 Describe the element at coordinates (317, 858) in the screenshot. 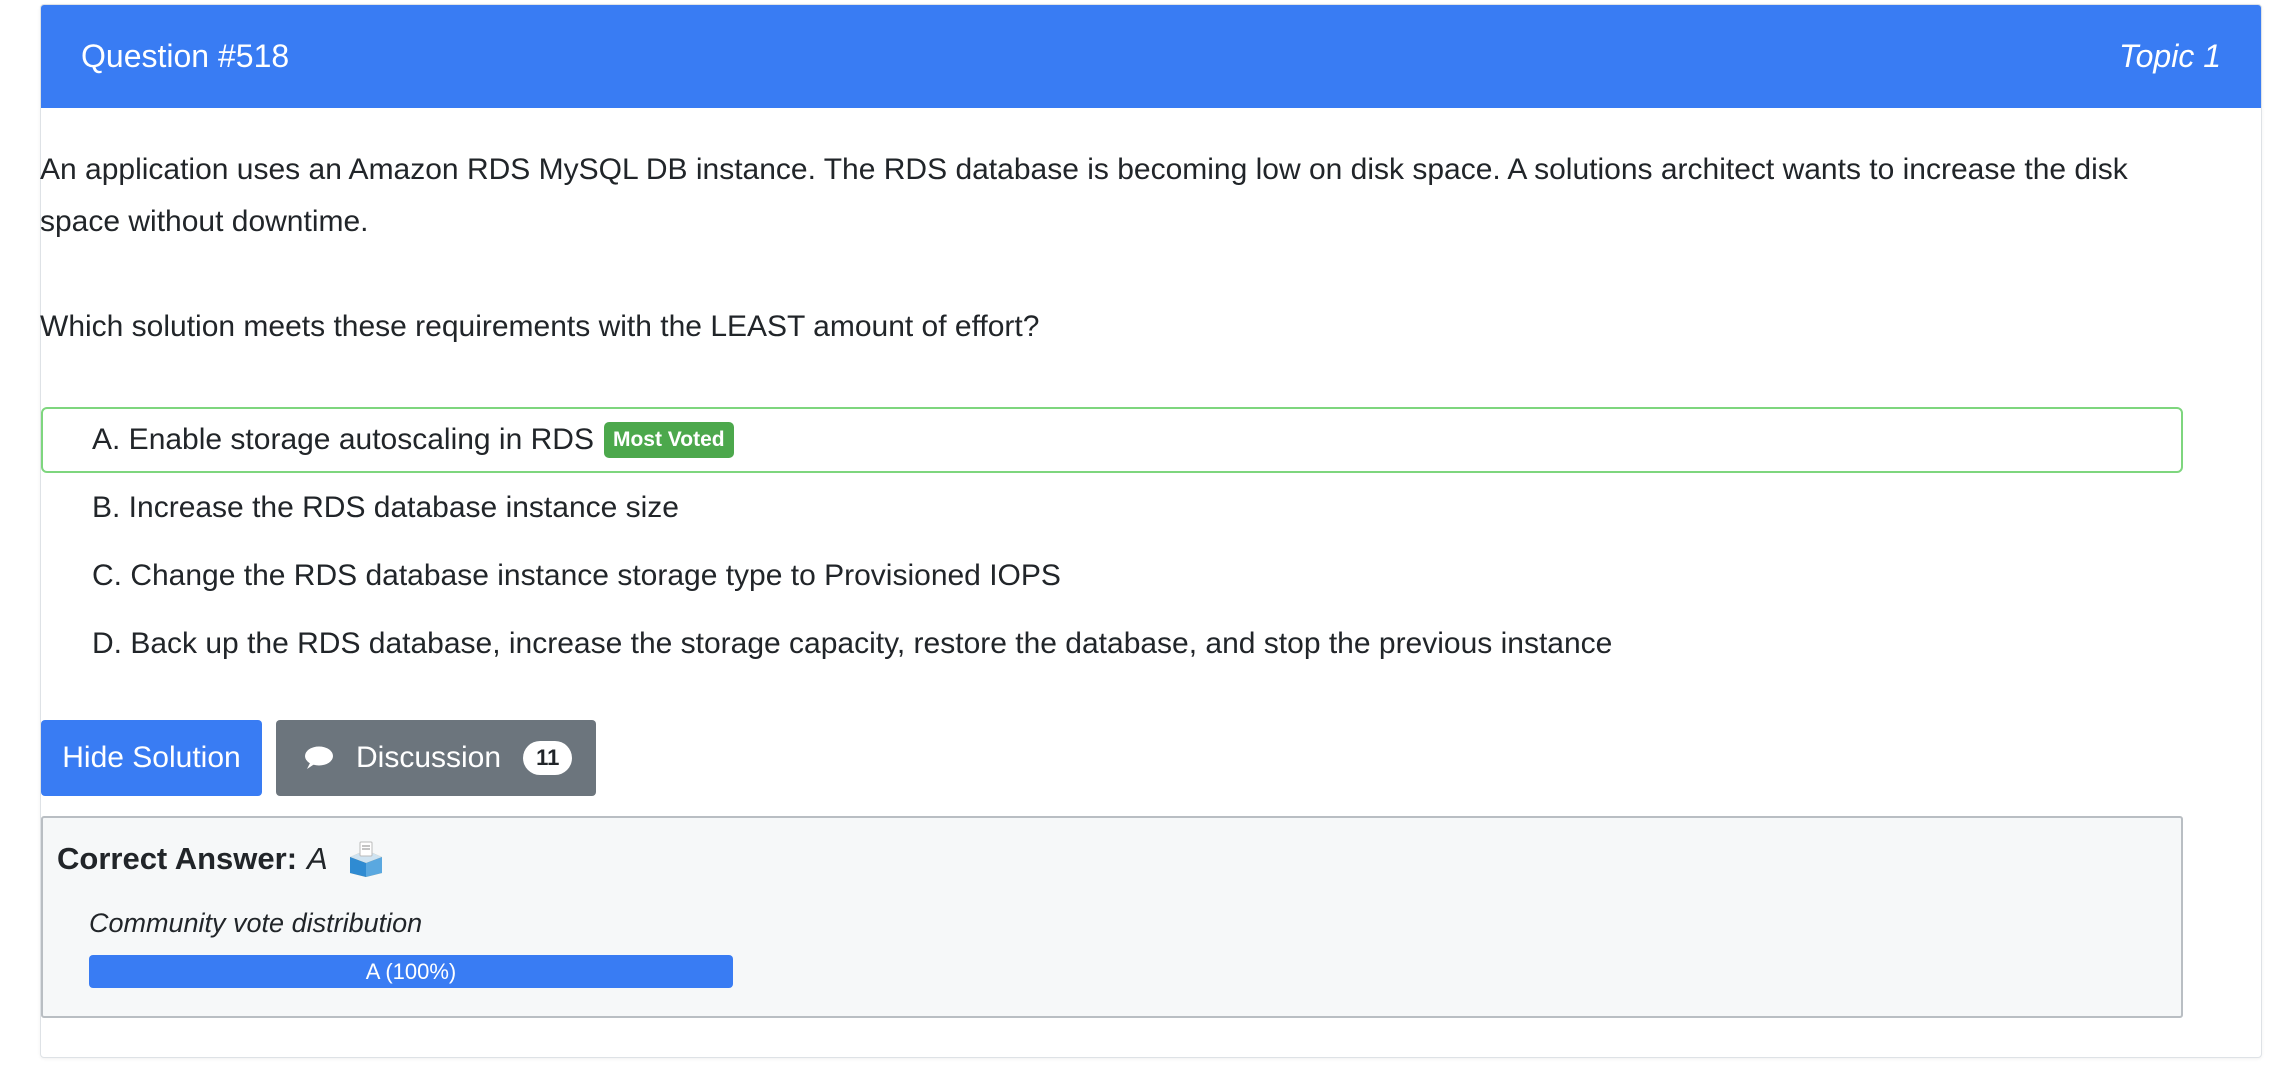

I see `correct-answer-value: A` at that location.